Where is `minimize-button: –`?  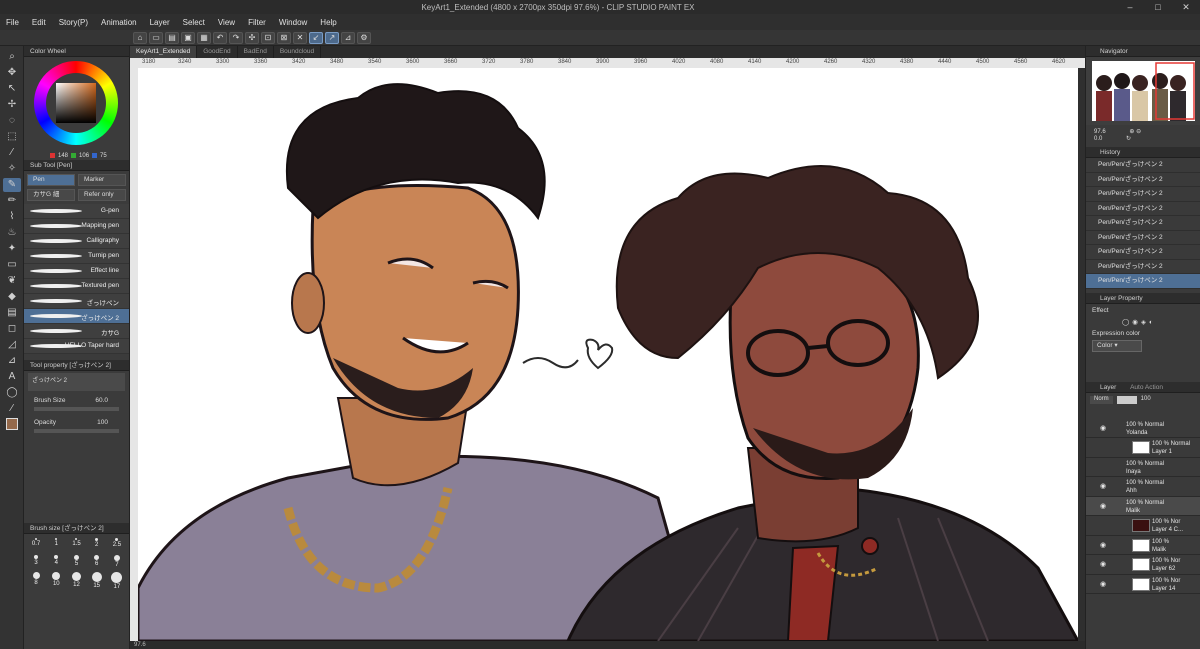
minimize-button: – is located at coordinates (1130, 7).